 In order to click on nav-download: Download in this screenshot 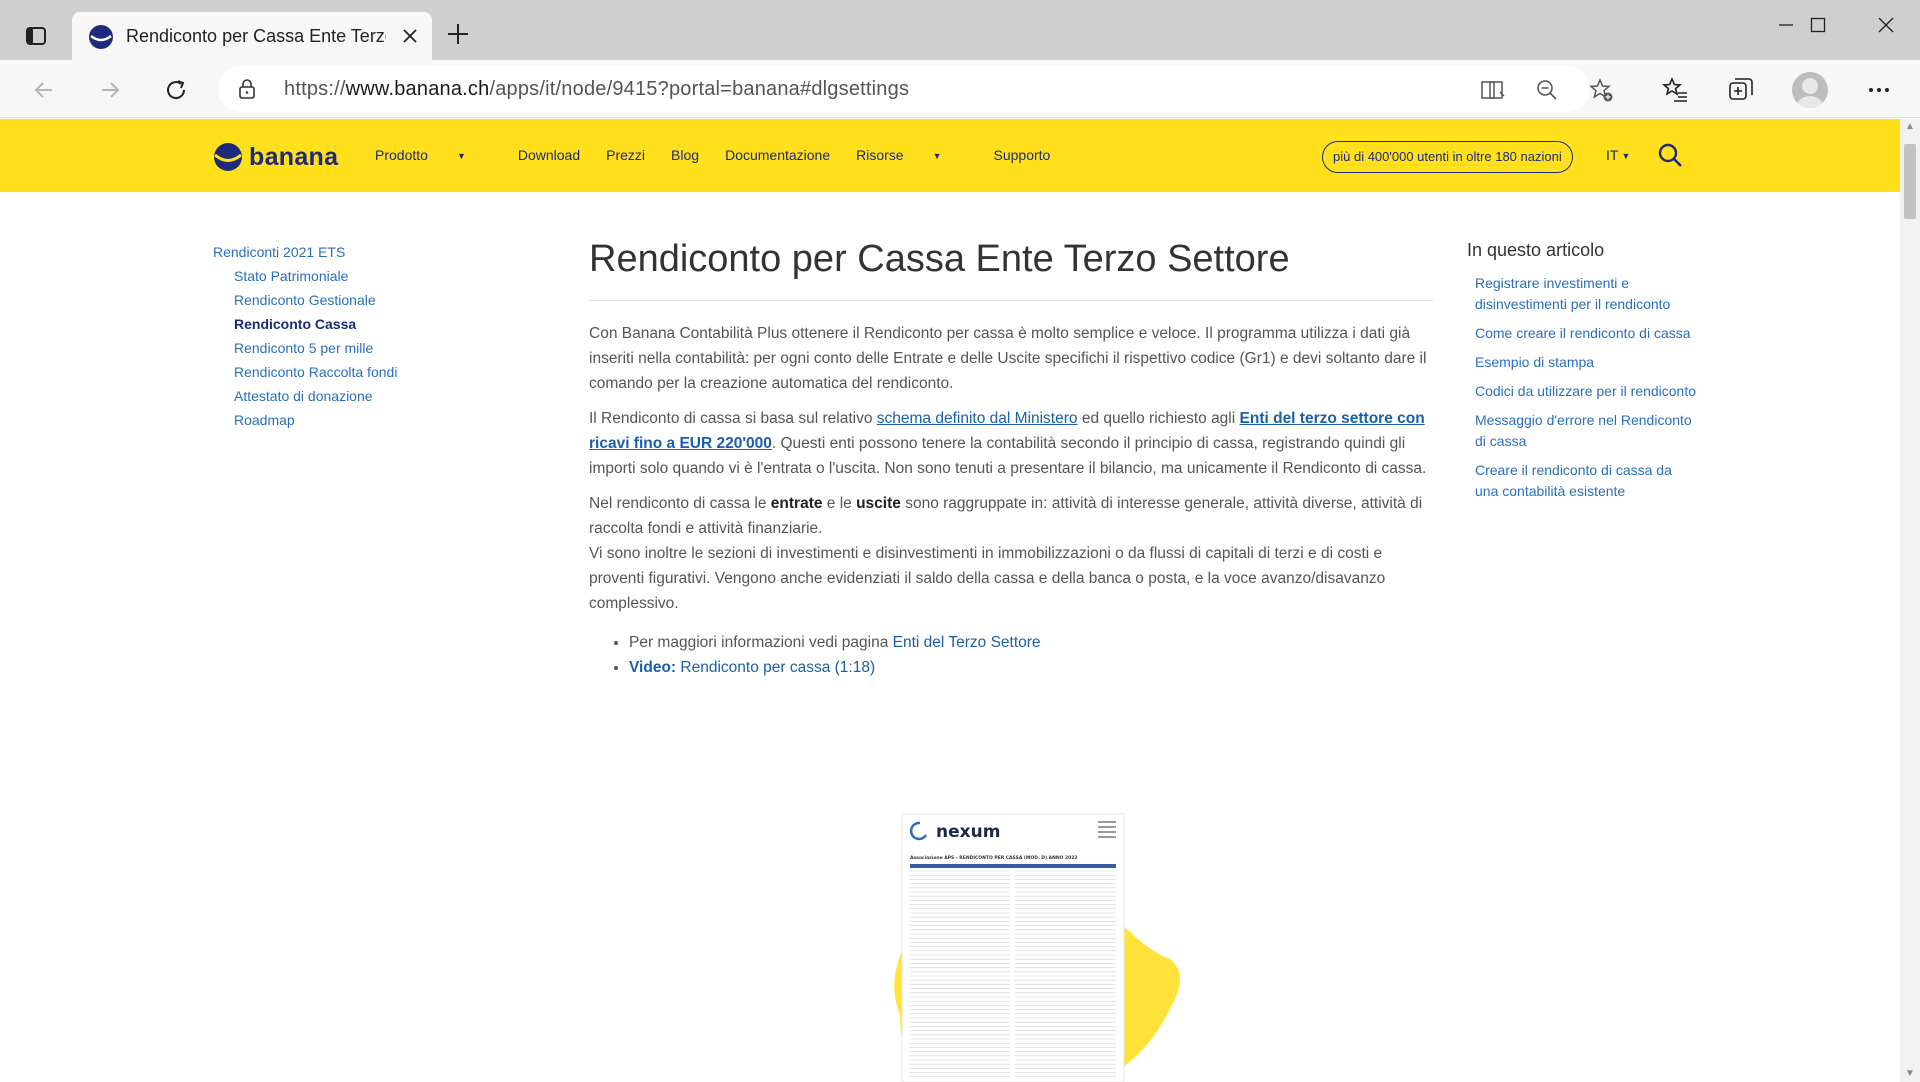, I will do `click(549, 155)`.